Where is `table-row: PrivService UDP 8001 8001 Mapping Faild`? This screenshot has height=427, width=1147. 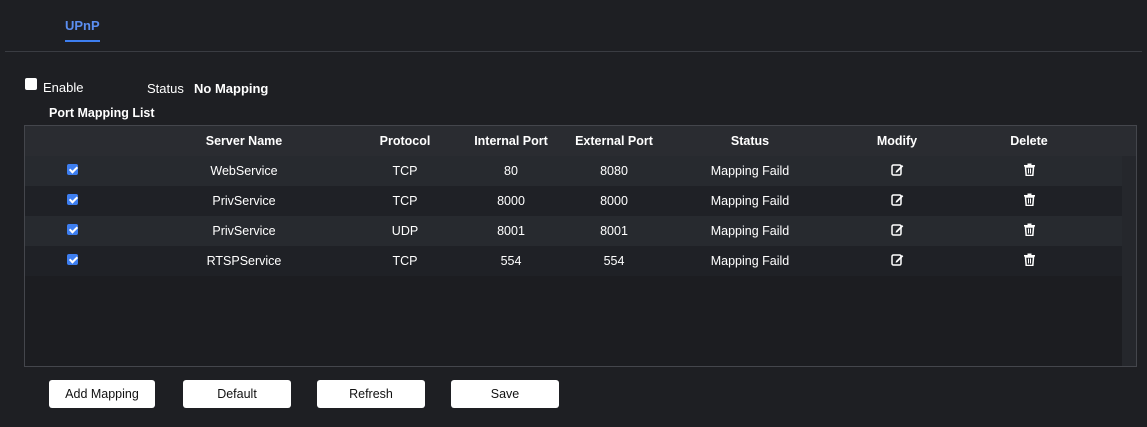
table-row: PrivService UDP 8001 8001 Mapping Faild is located at coordinates (573, 231).